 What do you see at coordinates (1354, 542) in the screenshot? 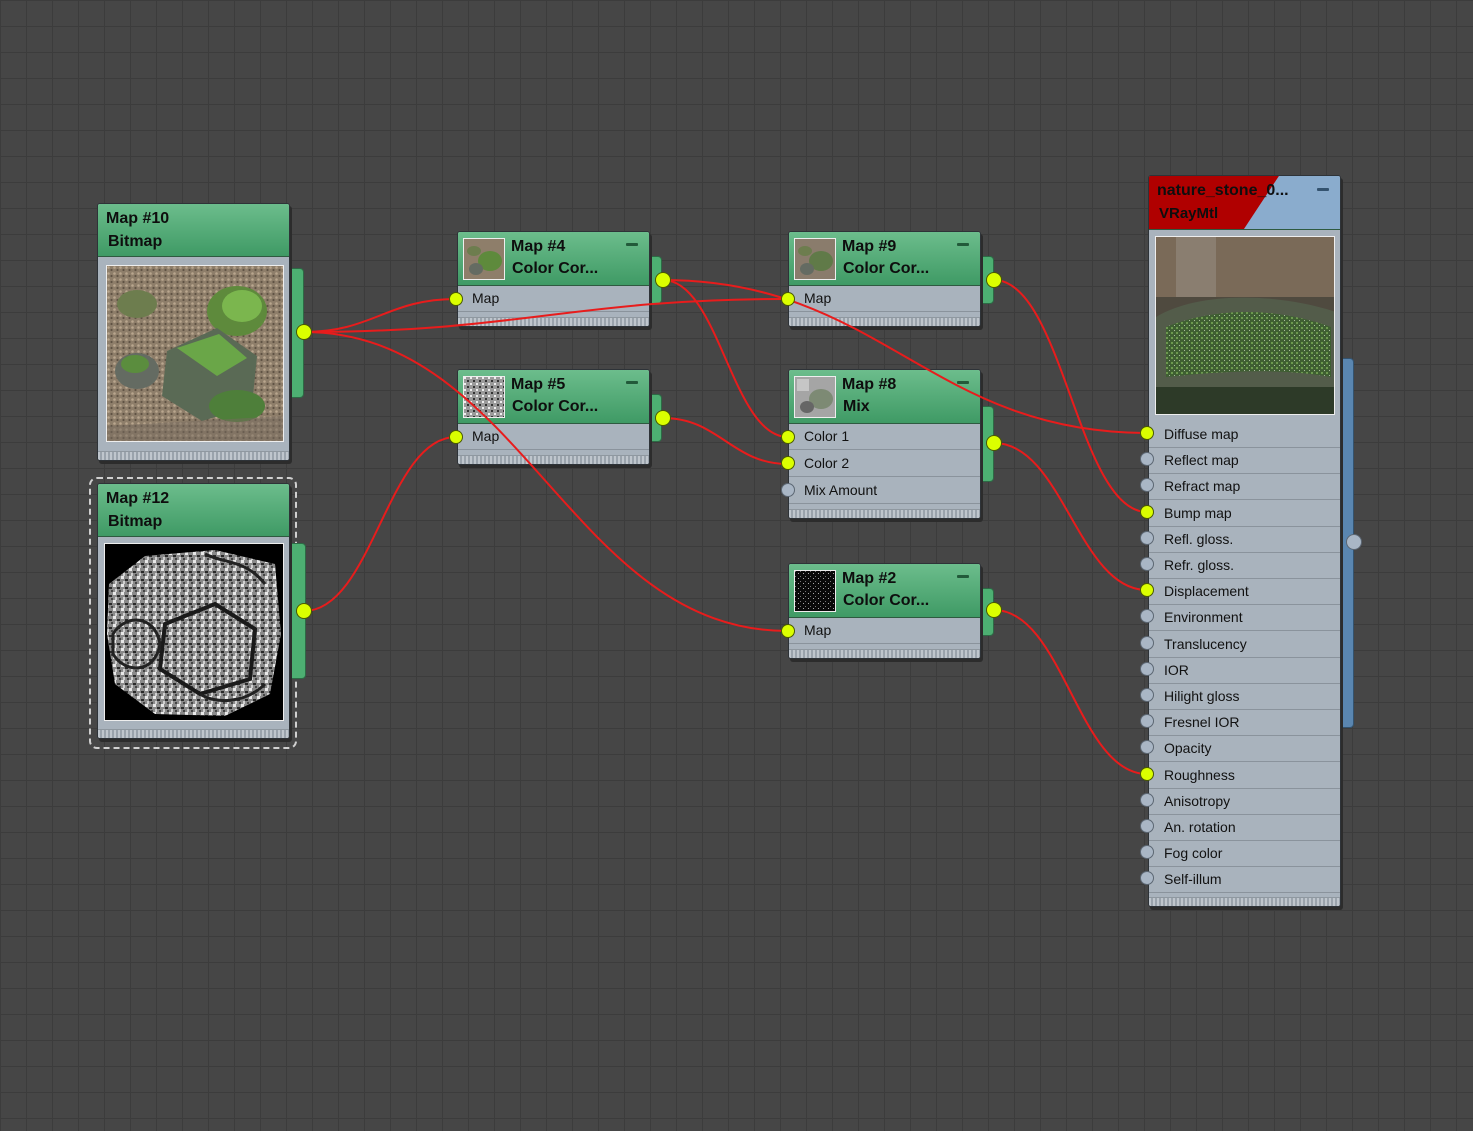
I see `material-output-port` at bounding box center [1354, 542].